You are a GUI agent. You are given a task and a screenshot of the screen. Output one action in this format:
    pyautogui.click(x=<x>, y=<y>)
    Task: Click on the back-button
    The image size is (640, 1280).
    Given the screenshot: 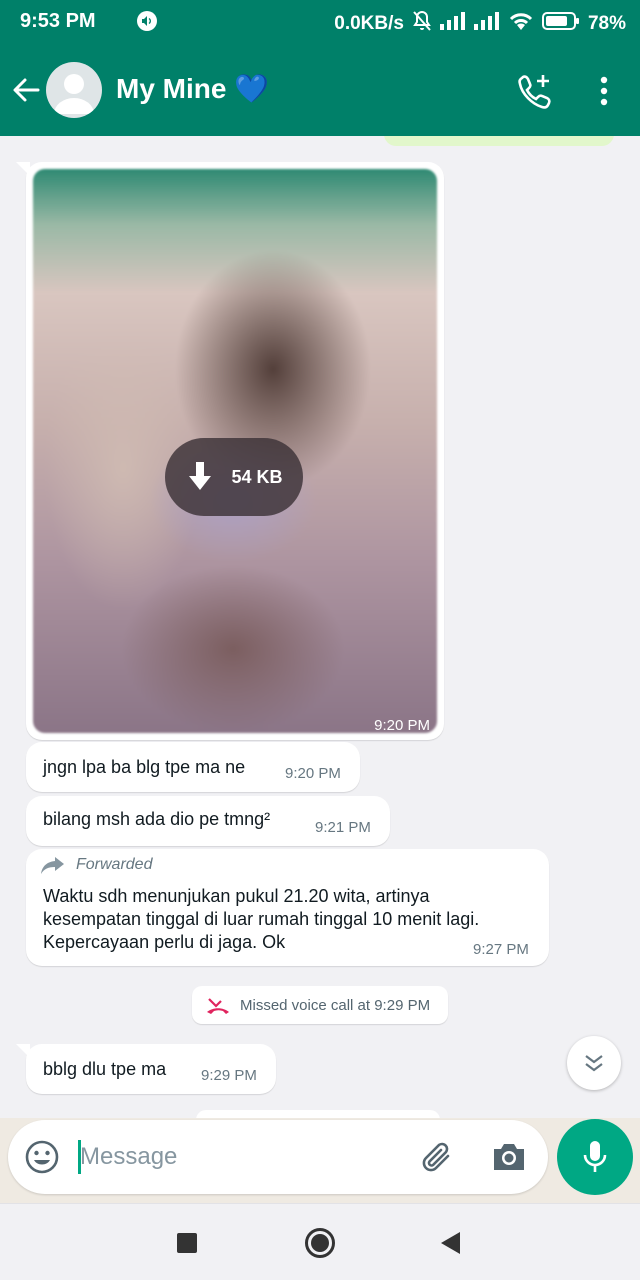 What is the action you would take?
    pyautogui.click(x=450, y=1243)
    